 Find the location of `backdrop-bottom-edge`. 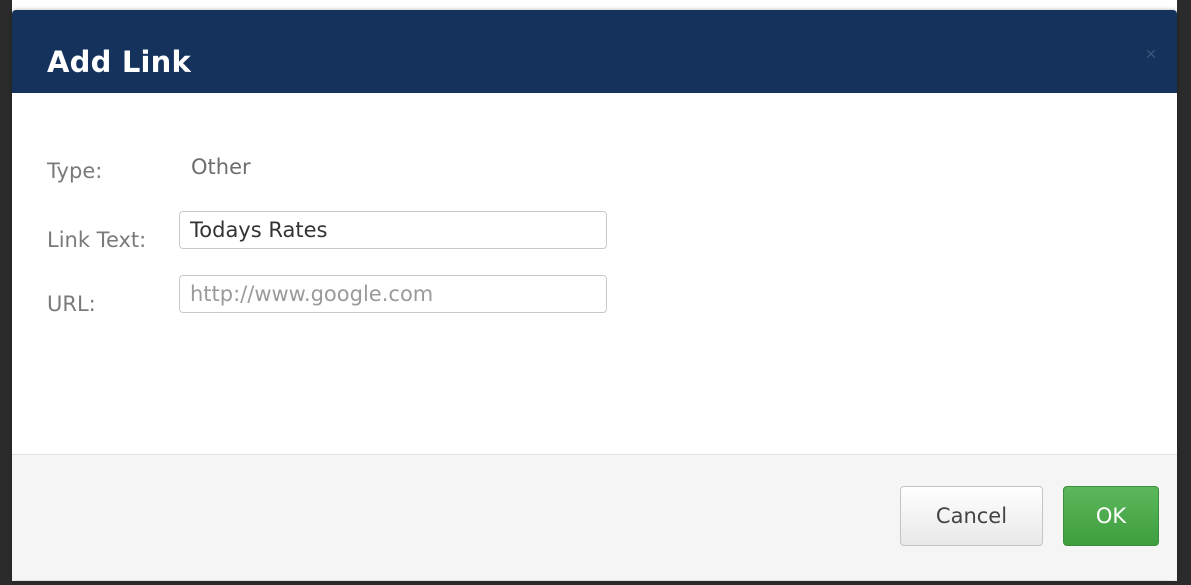

backdrop-bottom-edge is located at coordinates (595, 583).